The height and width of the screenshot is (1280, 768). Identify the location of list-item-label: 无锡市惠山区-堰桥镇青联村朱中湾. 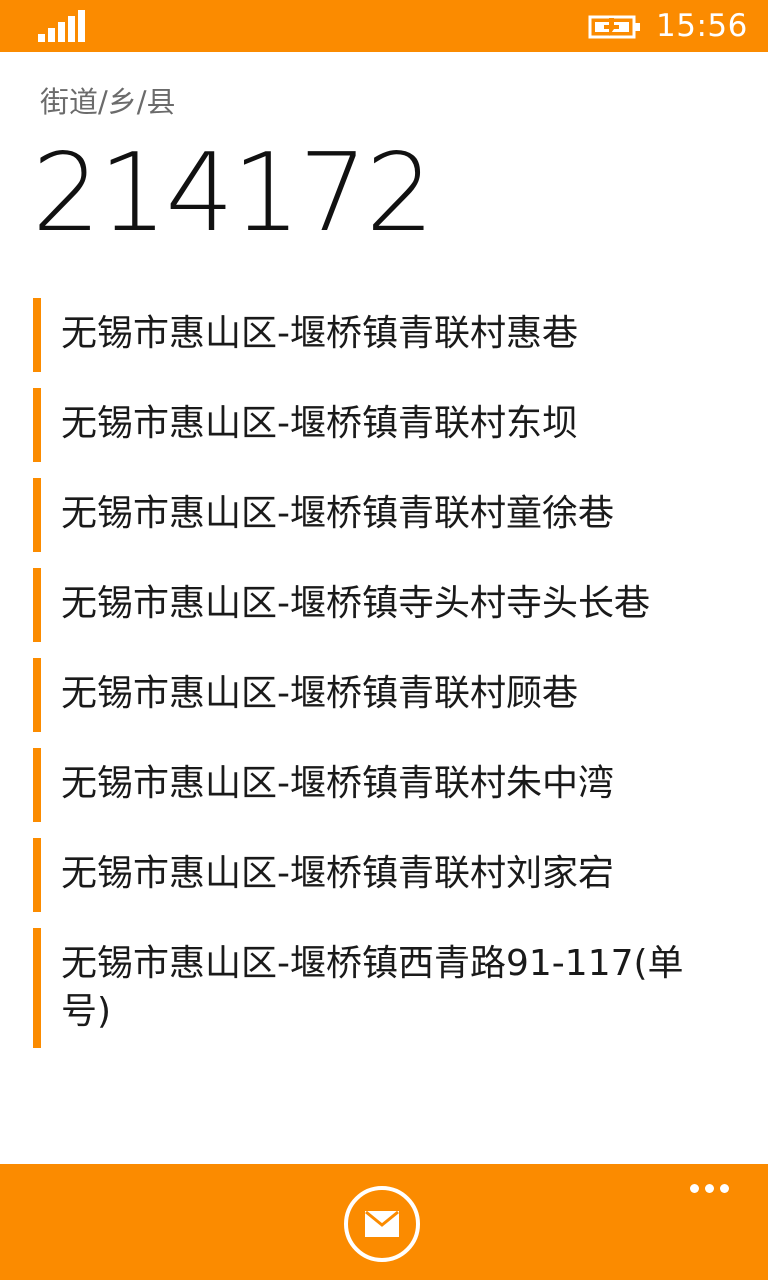
(337, 783).